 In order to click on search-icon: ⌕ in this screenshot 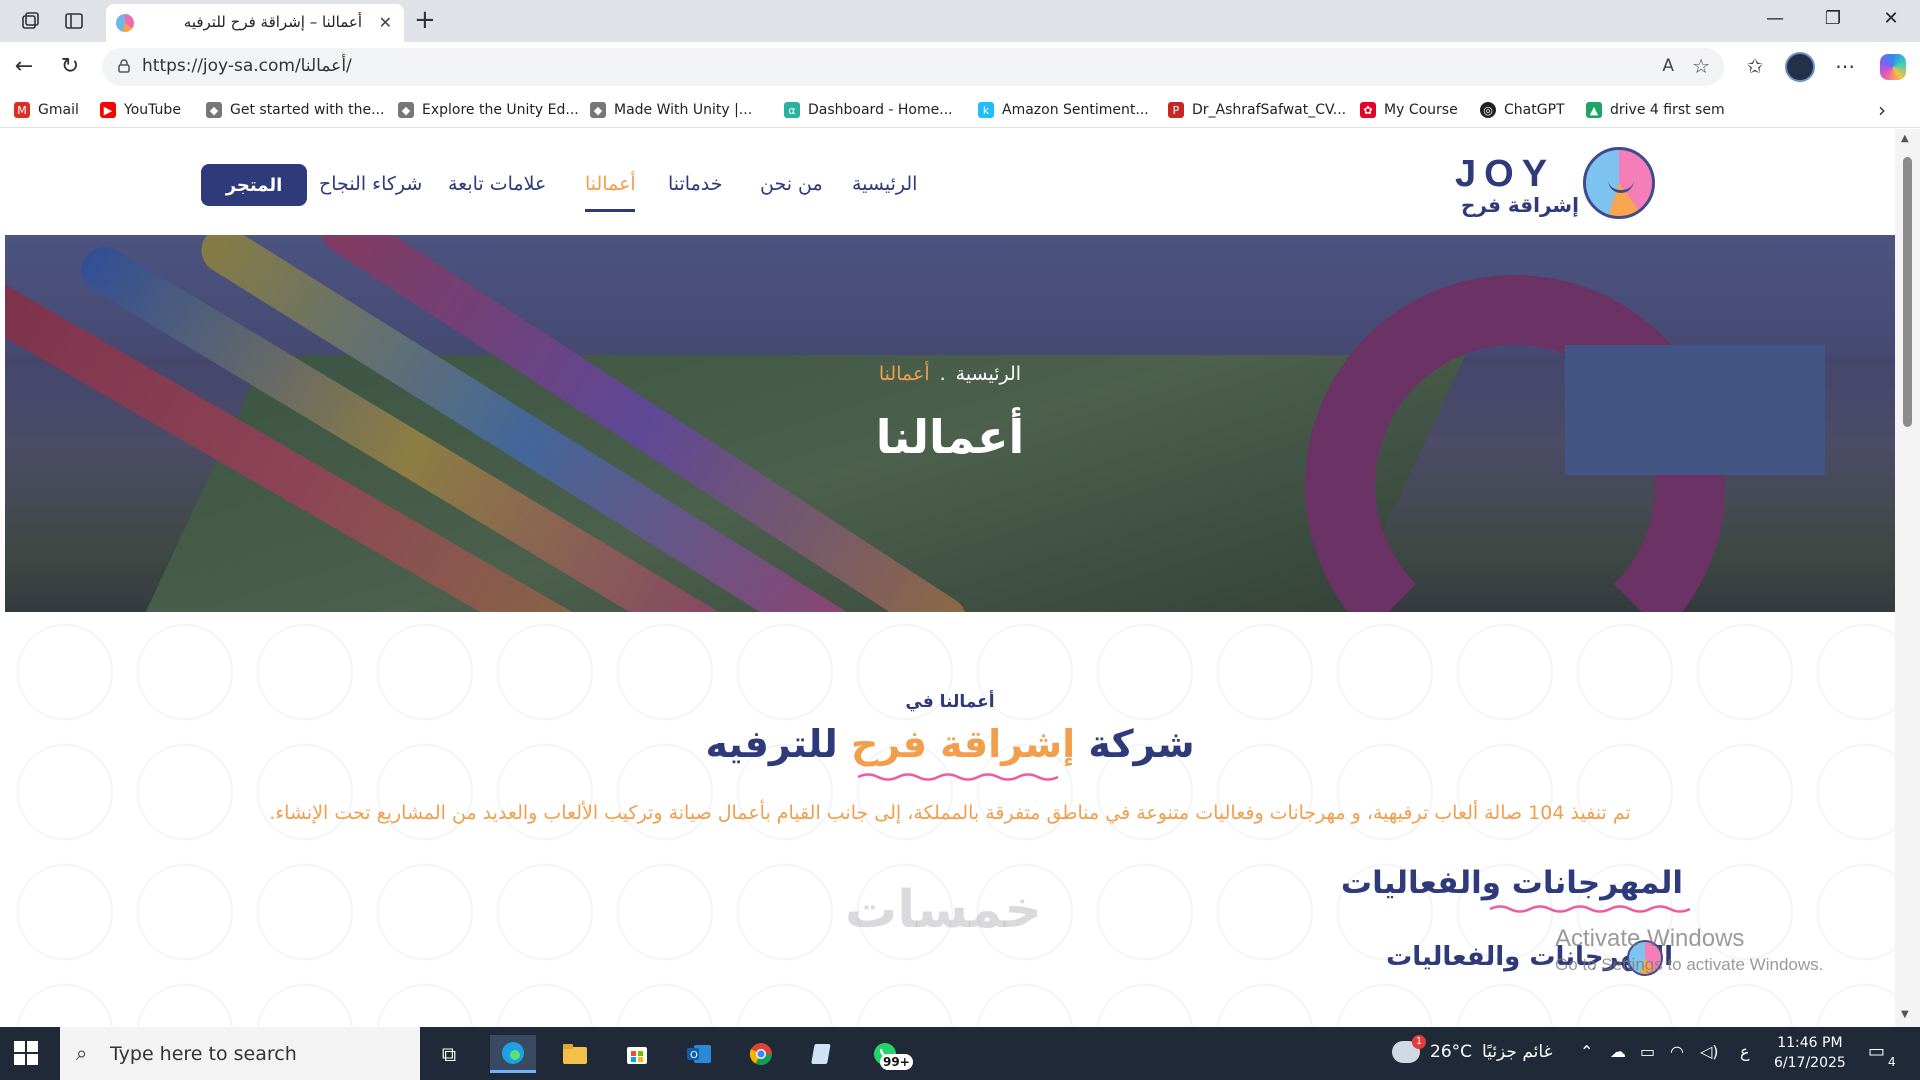, I will do `click(82, 1053)`.